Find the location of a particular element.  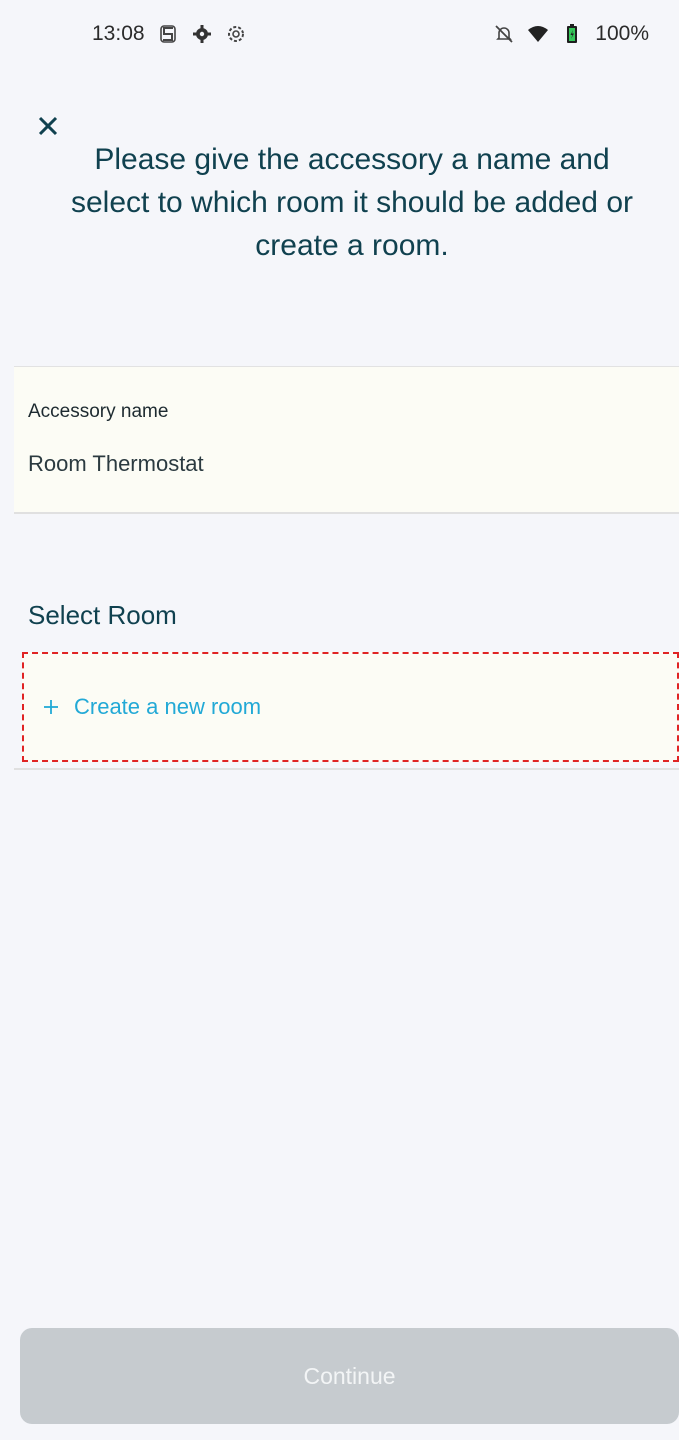

accessory-name-label: Accessory name is located at coordinates (98, 411).